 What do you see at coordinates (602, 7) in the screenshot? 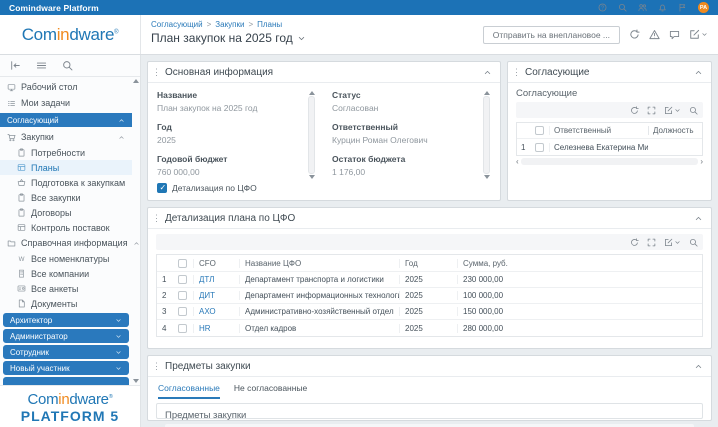
I see `help-icon` at bounding box center [602, 7].